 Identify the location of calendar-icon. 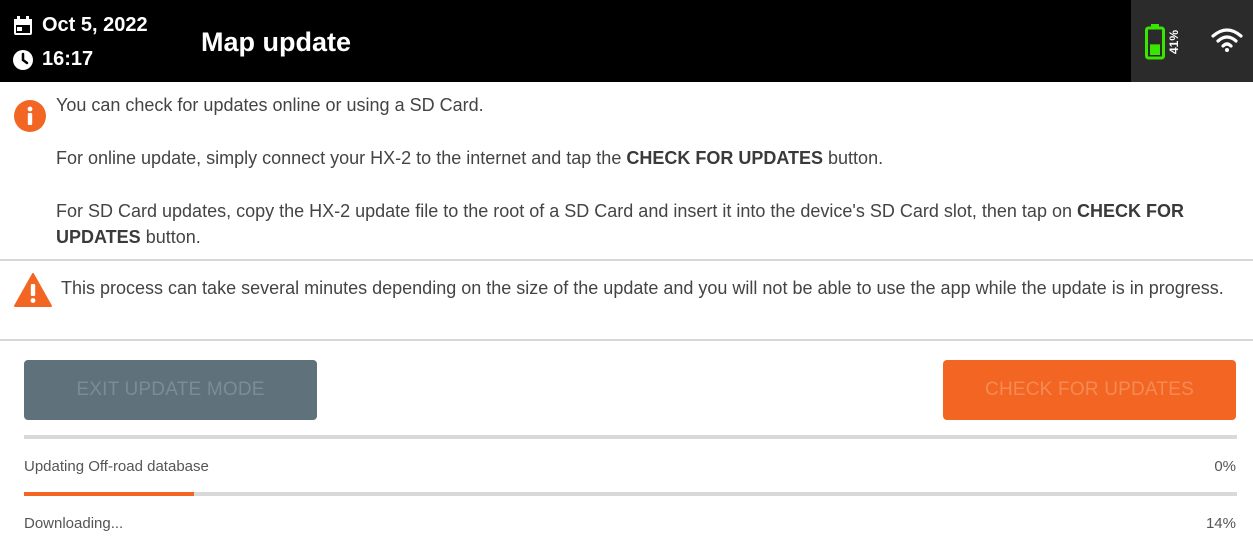
(23, 25).